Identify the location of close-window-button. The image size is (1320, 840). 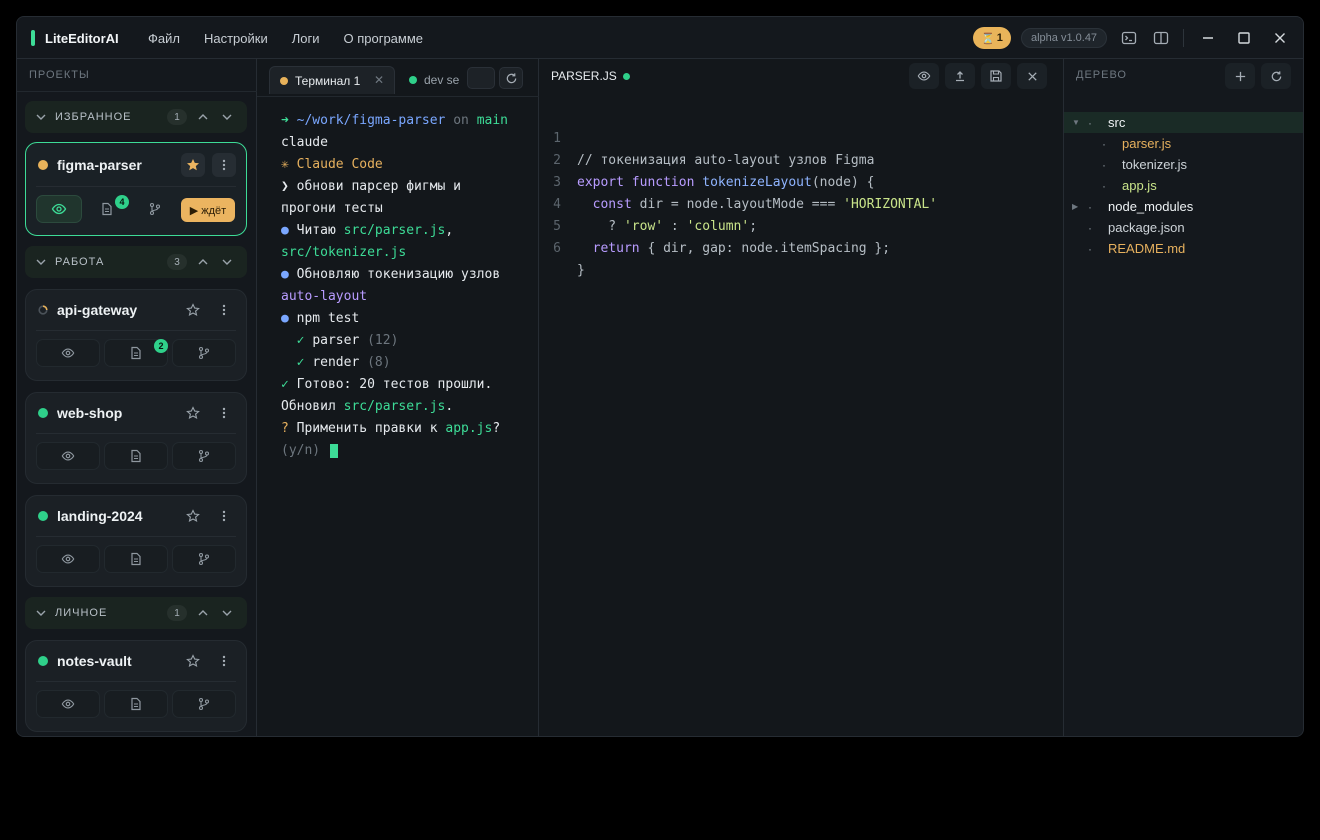
(1280, 38).